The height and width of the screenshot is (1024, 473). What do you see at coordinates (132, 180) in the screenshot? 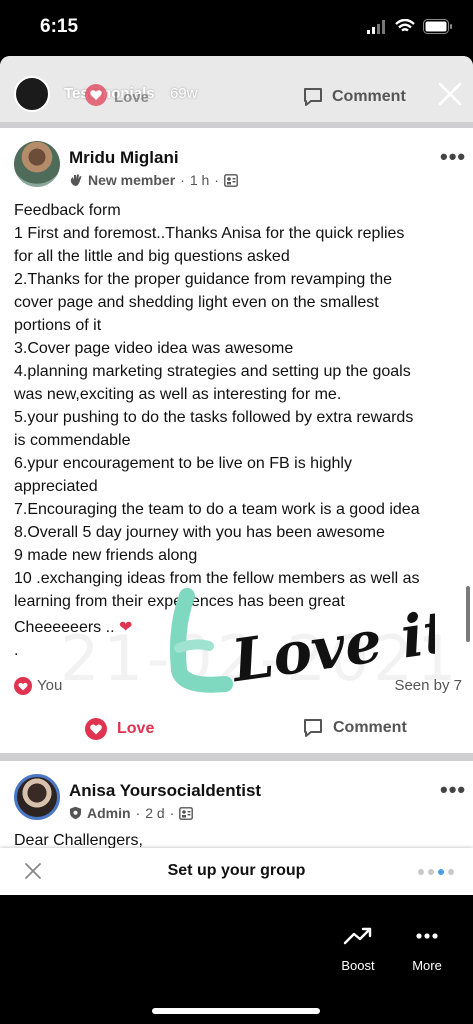
I see `member-badge: New member` at bounding box center [132, 180].